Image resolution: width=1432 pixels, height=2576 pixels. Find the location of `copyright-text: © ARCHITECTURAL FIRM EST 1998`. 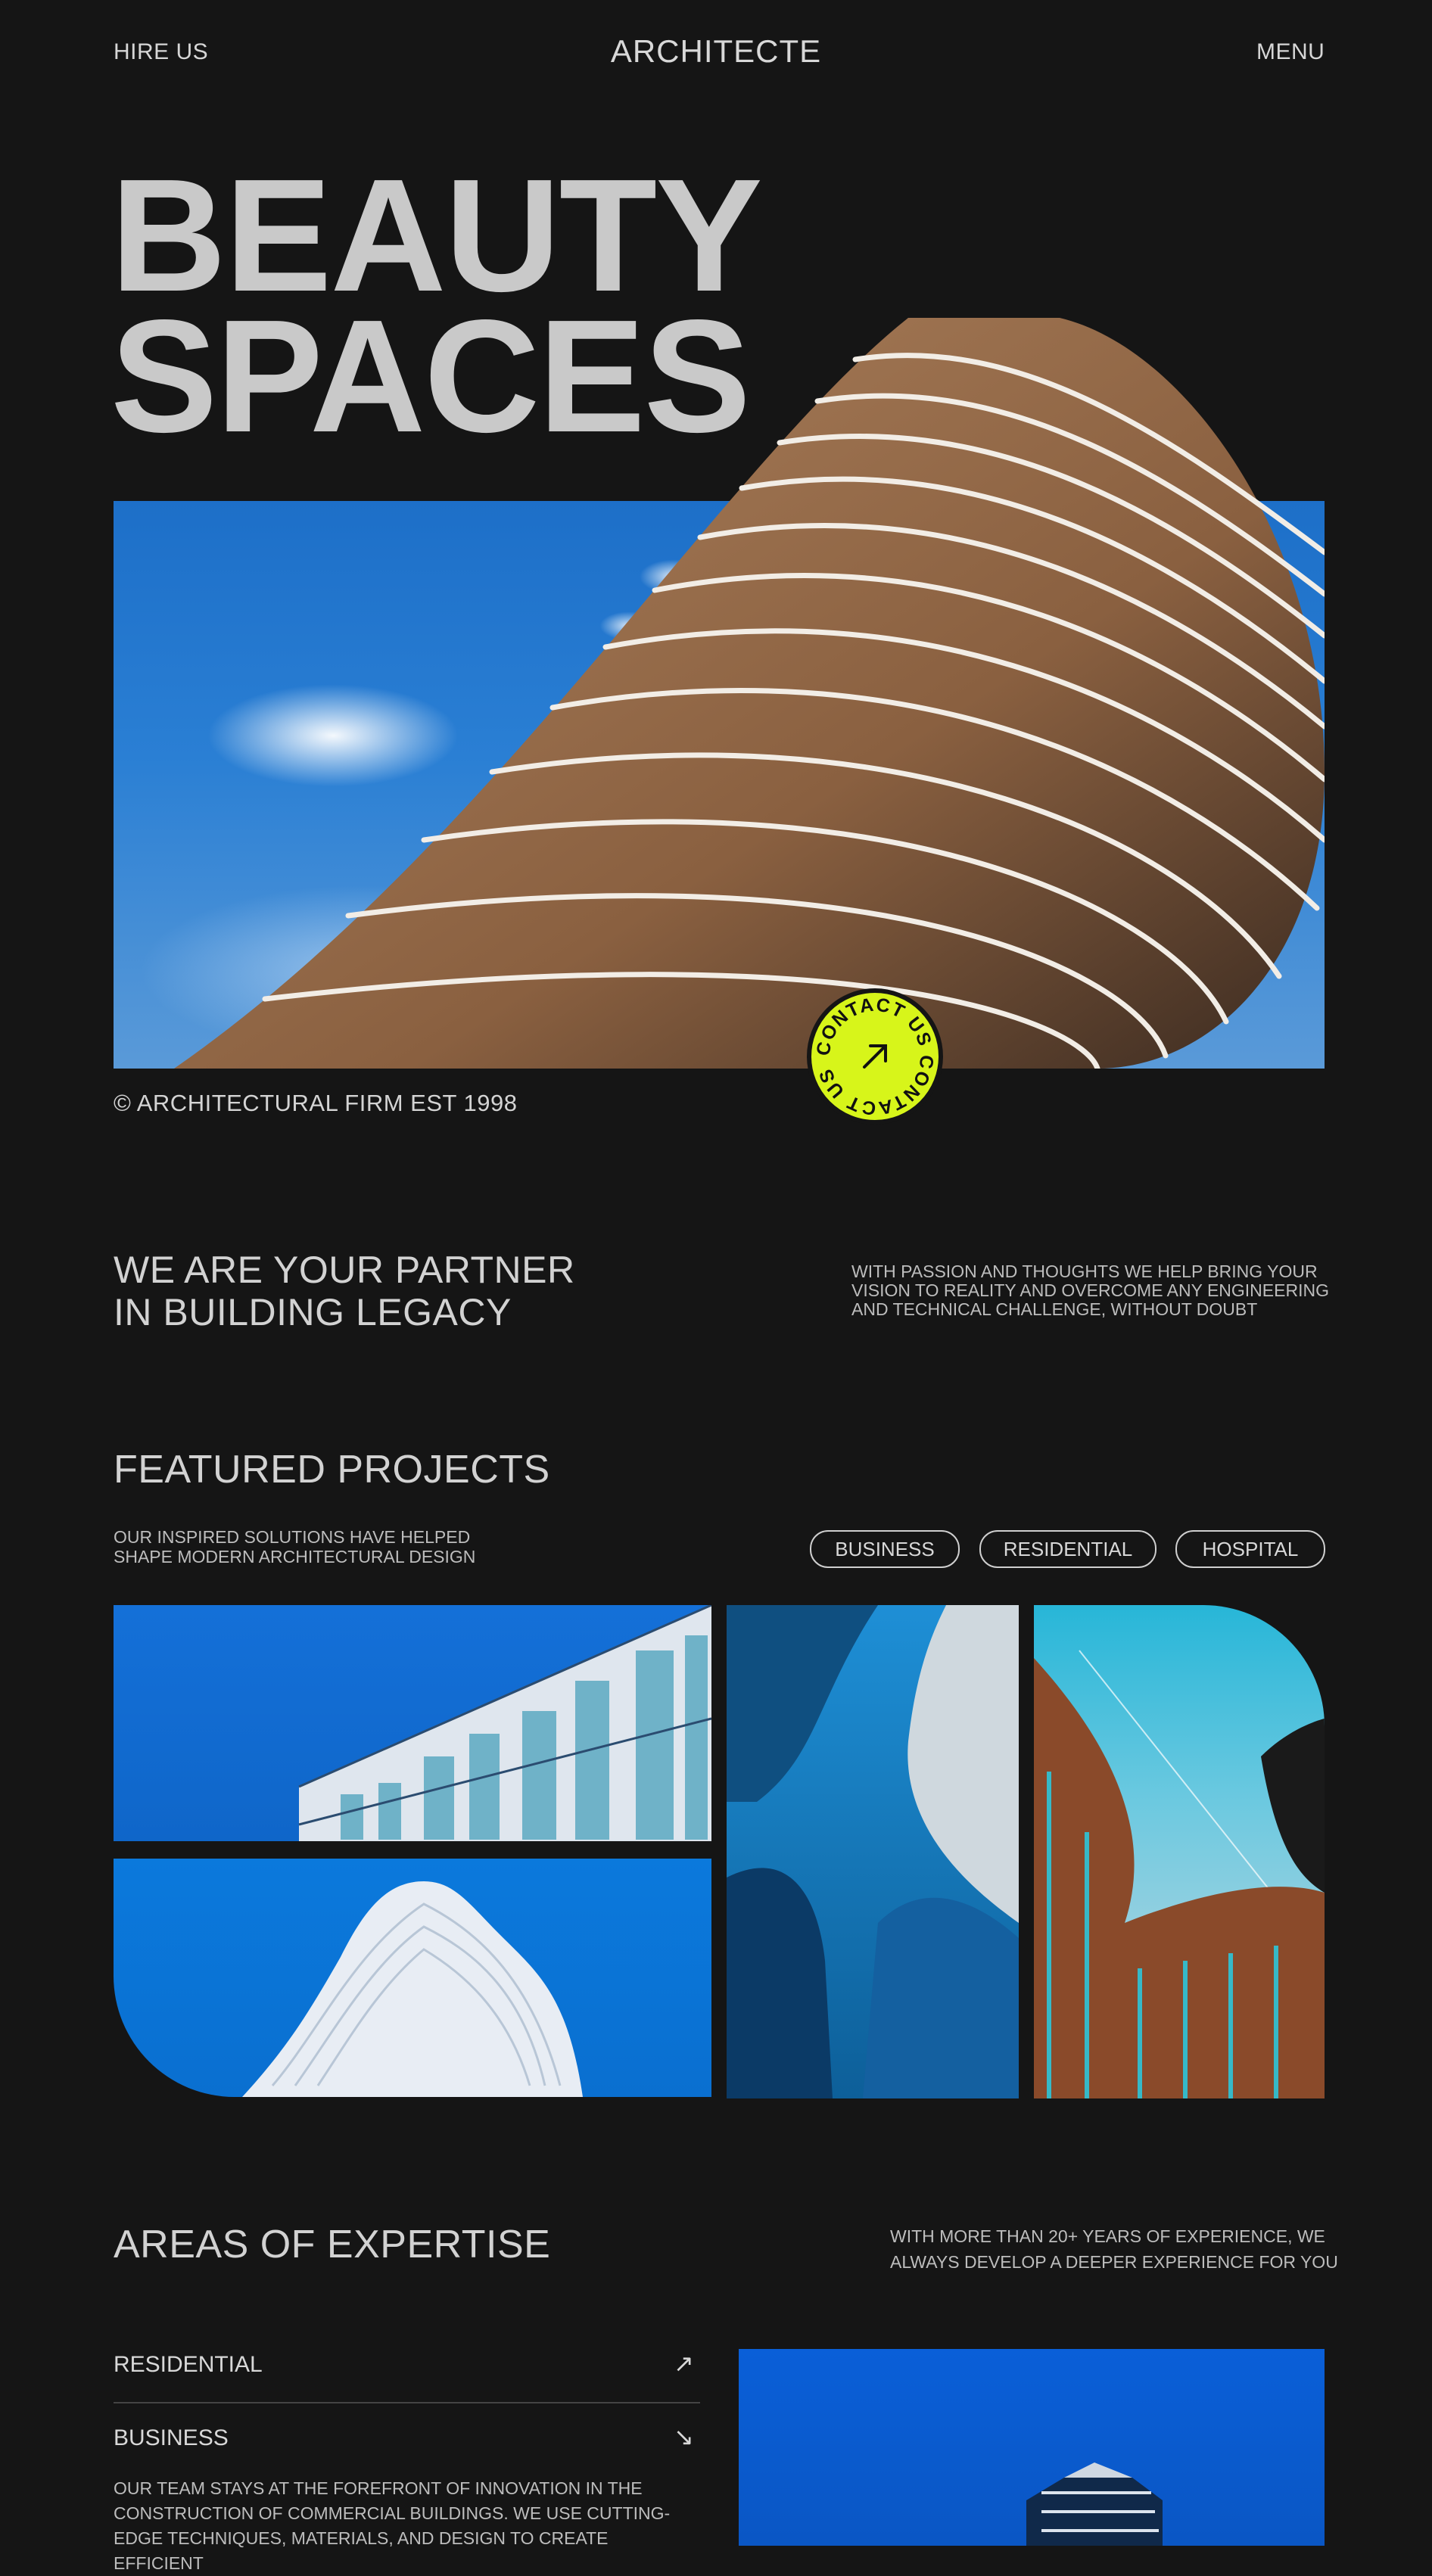

copyright-text: © ARCHITECTURAL FIRM EST 1998 is located at coordinates (316, 1103).